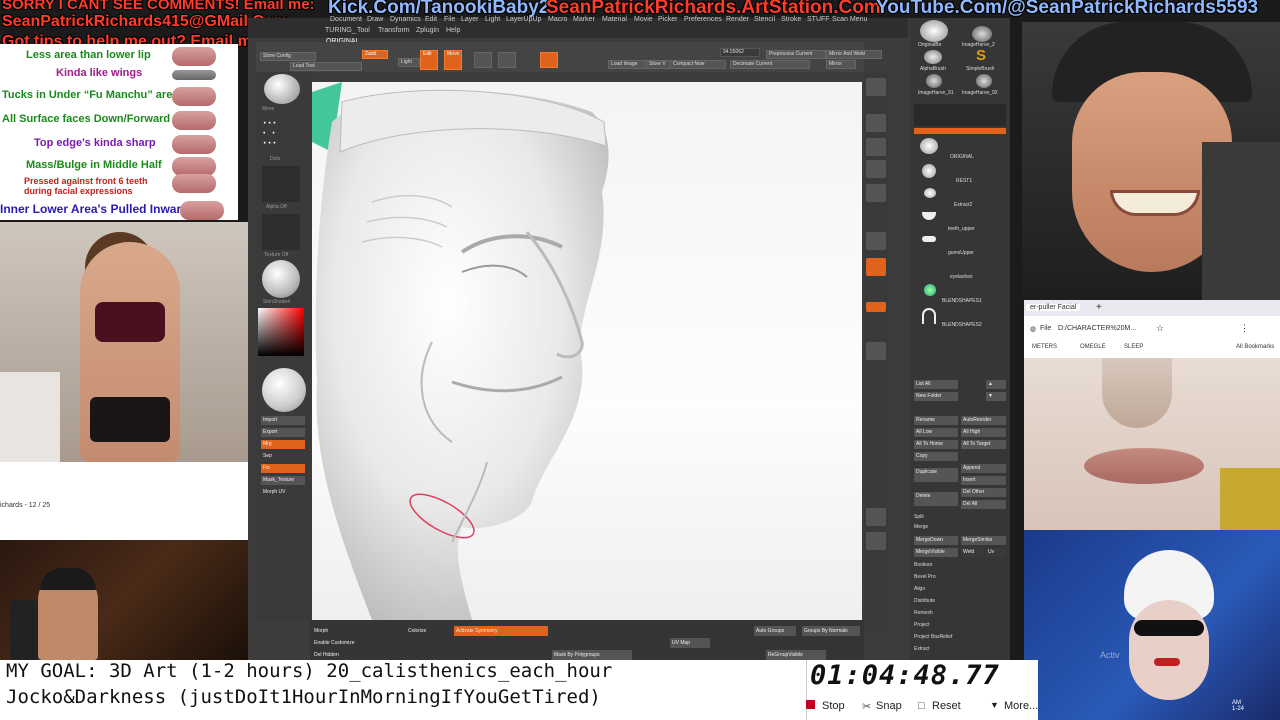 This screenshot has width=1280, height=720. I want to click on project-section: Project, so click(960, 625).